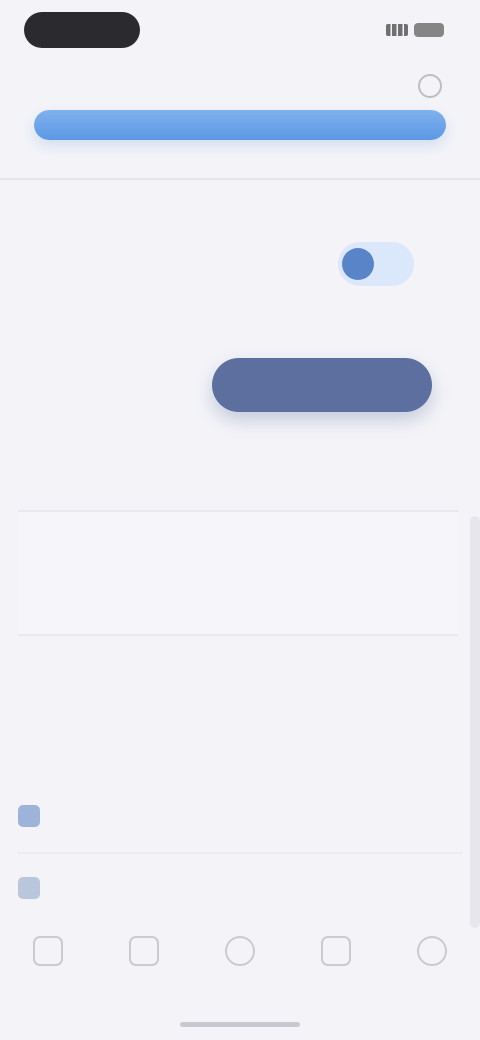 This screenshot has width=480, height=1040. I want to click on signal-icon, so click(397, 30).